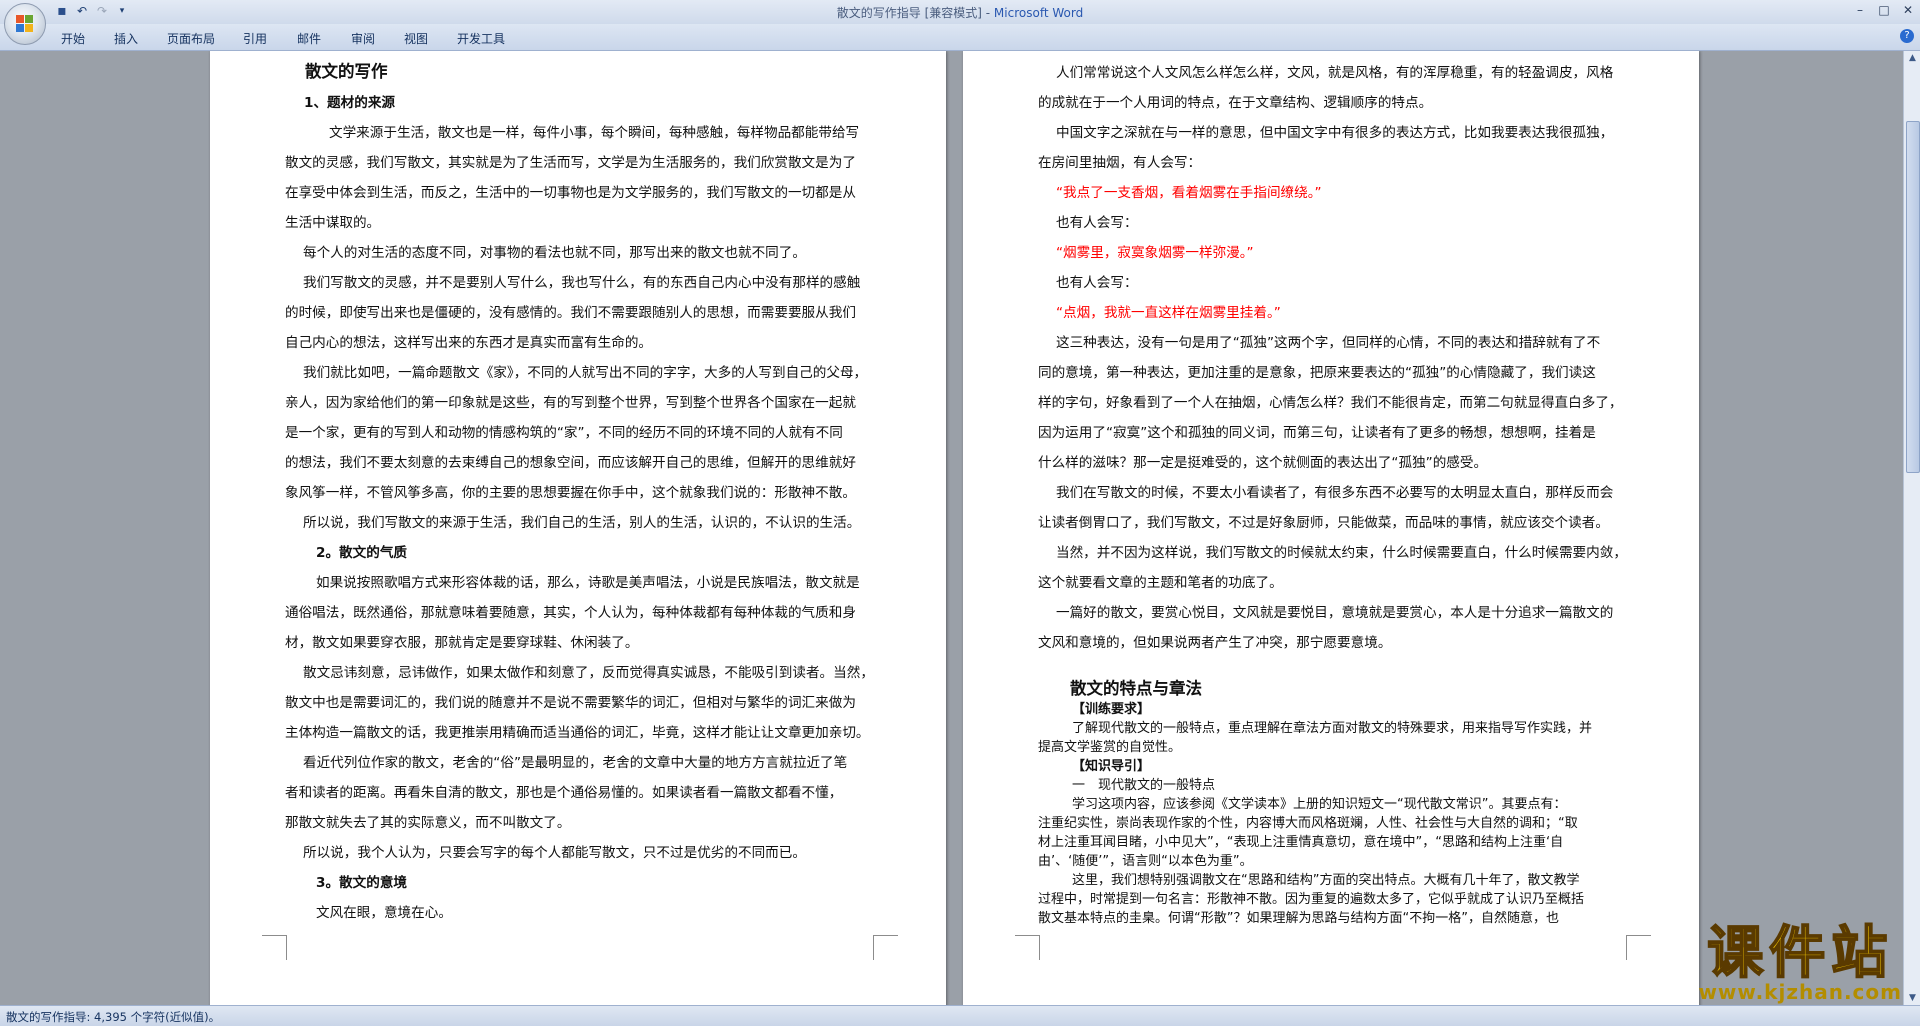 Image resolution: width=1920 pixels, height=1026 pixels. What do you see at coordinates (309, 38) in the screenshot?
I see `tab-mailings: 邮件` at bounding box center [309, 38].